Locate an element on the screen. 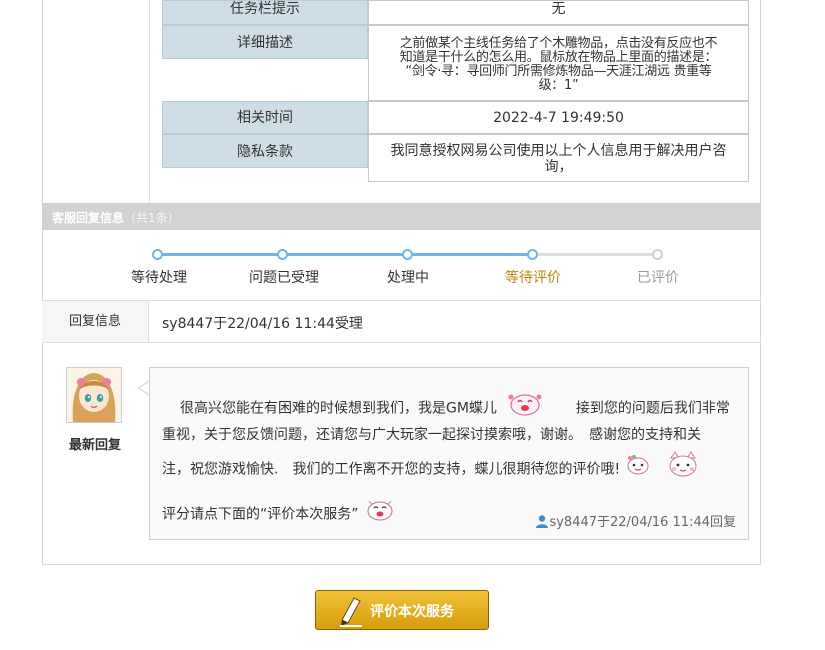 This screenshot has height=650, width=825. reply-footer-text: sy8447于22/04/16 11:44回复 is located at coordinates (642, 522).